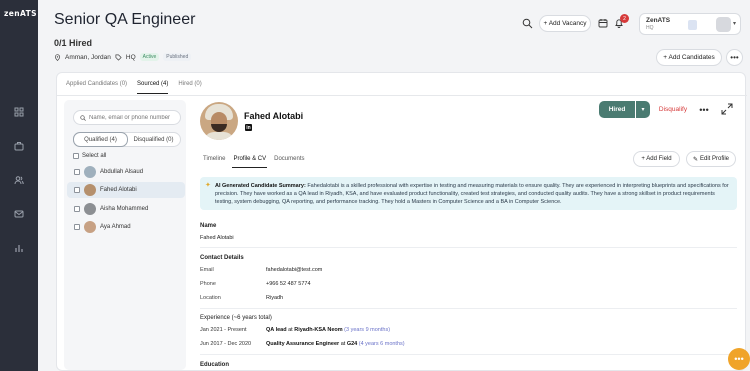  I want to click on sparkle-icon: ✦, so click(208, 185).